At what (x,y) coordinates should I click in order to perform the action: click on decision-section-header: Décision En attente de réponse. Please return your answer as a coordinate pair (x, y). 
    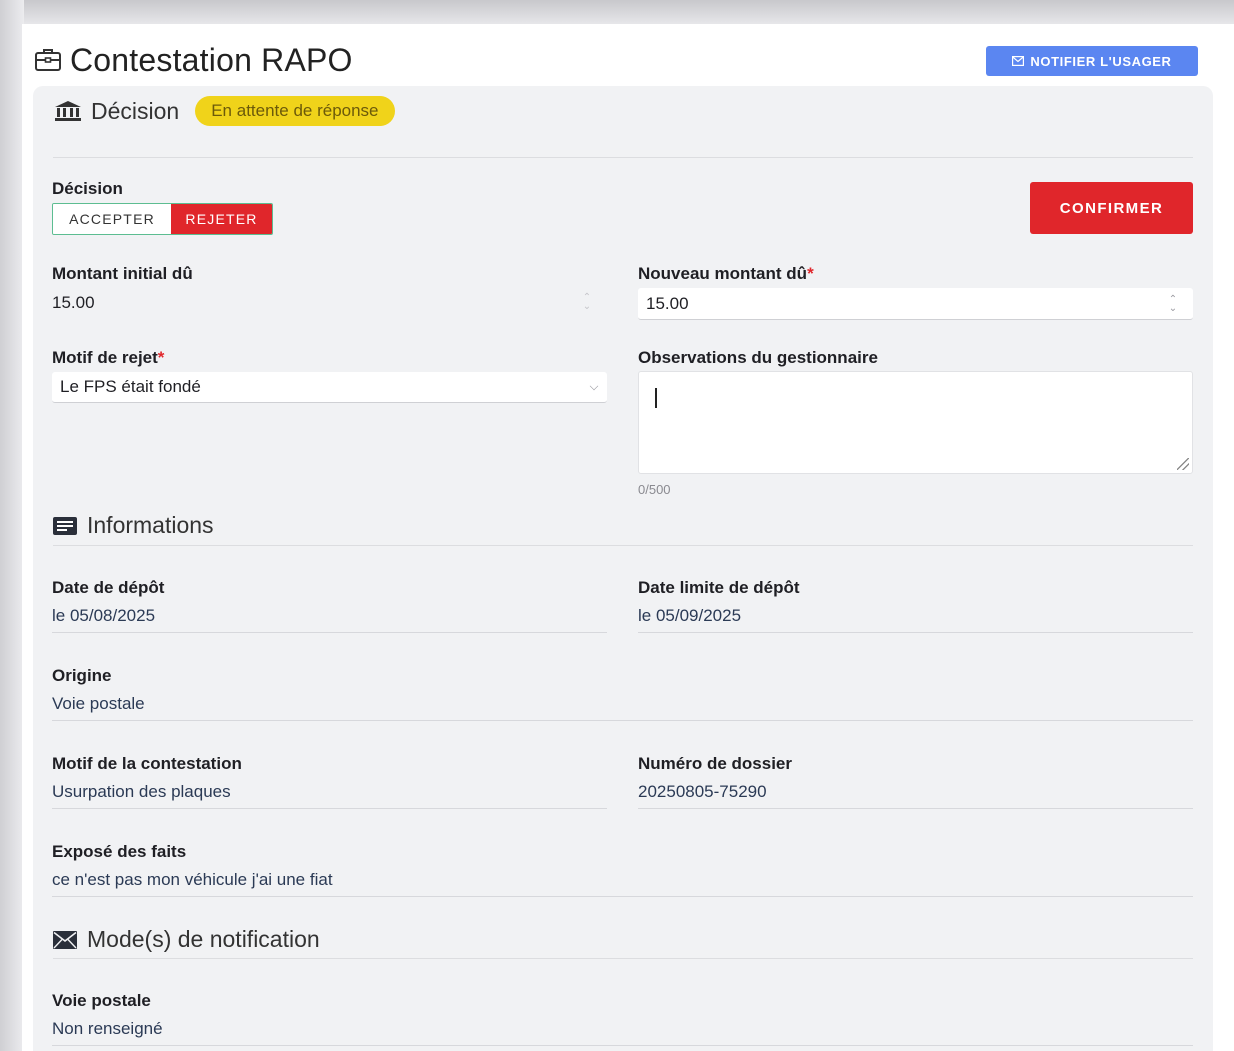
    Looking at the image, I should click on (224, 111).